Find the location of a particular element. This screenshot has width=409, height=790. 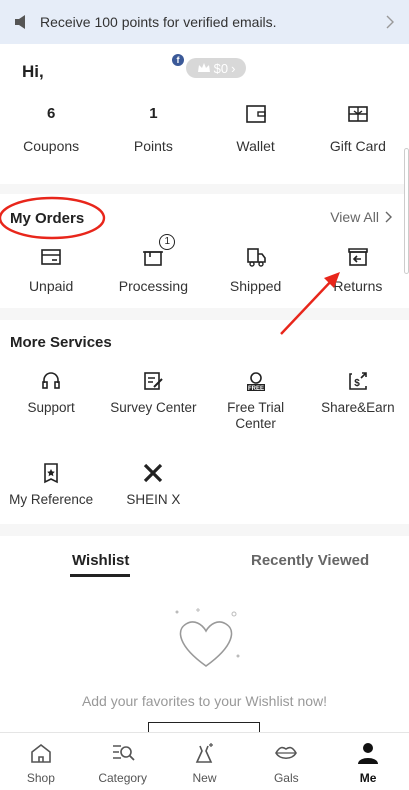

membership-pill: $0 › is located at coordinates (216, 68).